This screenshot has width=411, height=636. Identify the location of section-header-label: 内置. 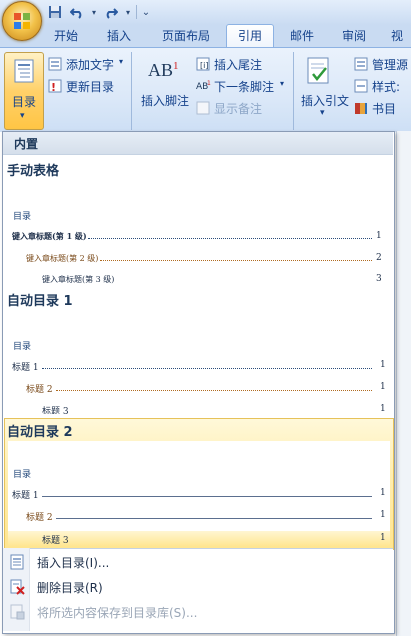
(26, 144).